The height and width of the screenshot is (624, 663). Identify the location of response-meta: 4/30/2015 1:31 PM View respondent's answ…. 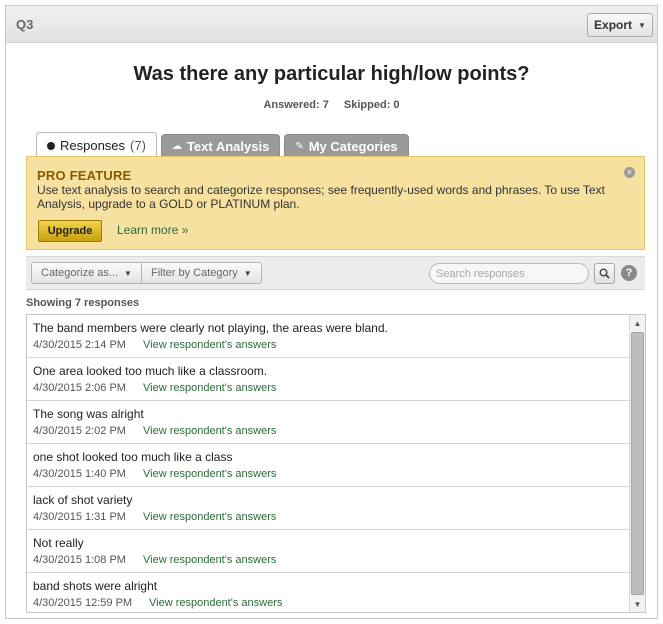
(331, 517).